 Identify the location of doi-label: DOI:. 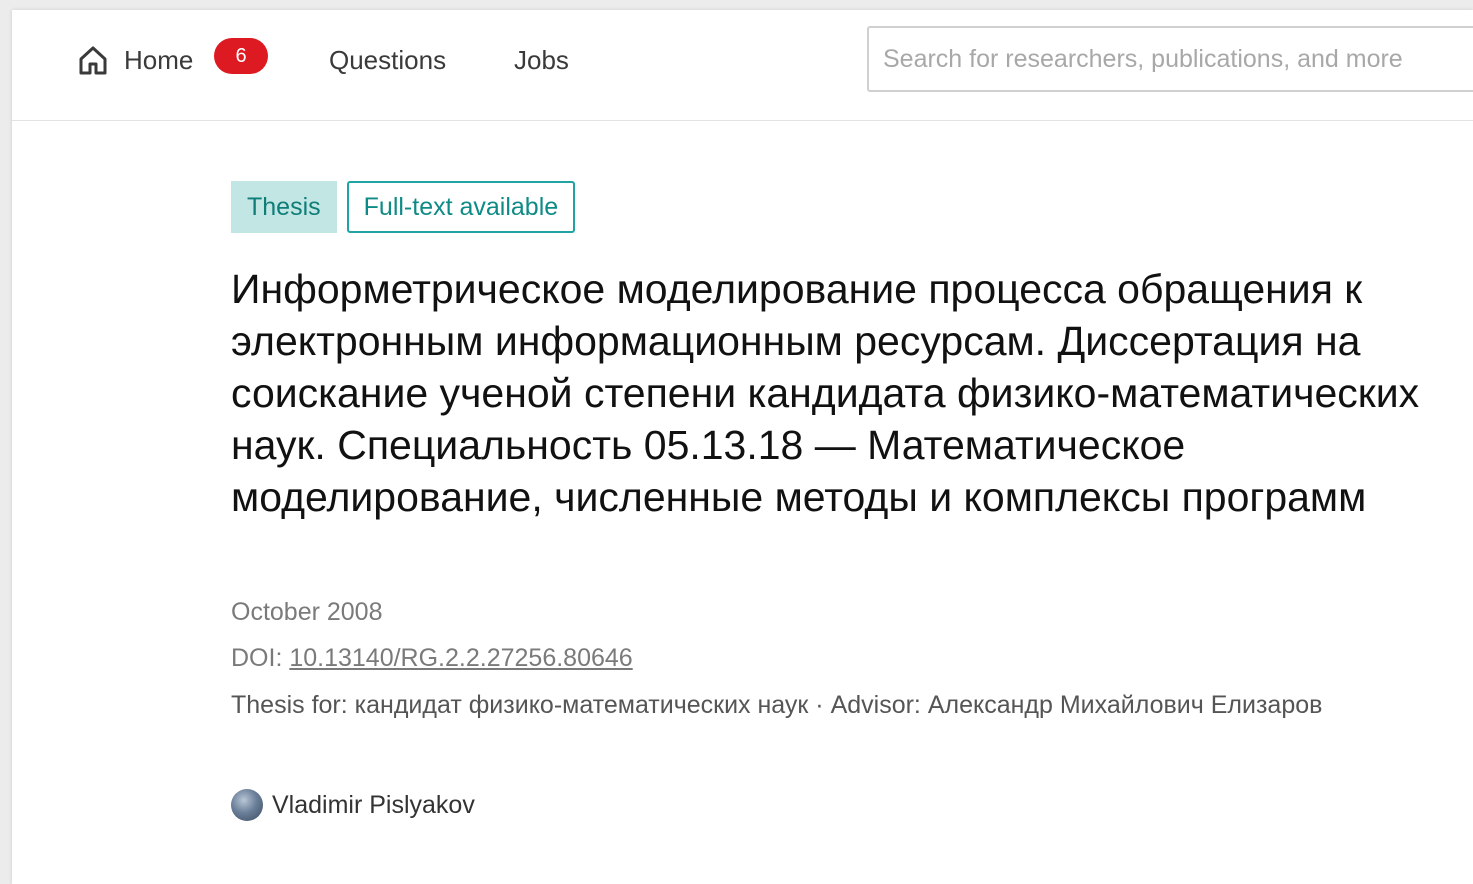
(260, 658).